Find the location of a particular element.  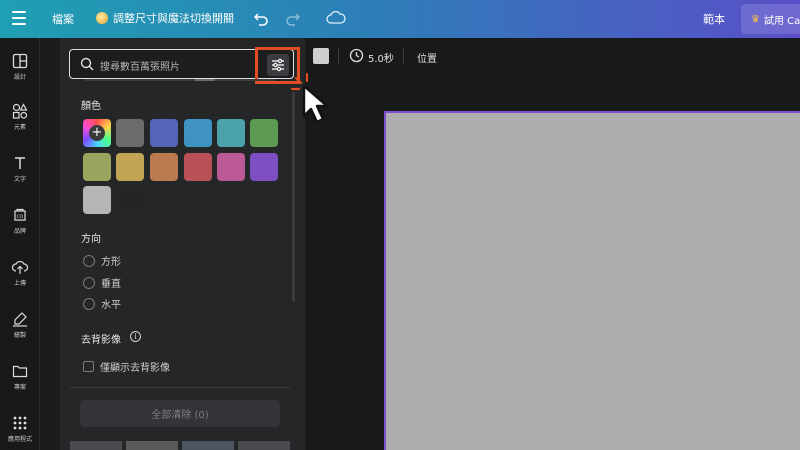

orientation-radio-horizontal: 水平 is located at coordinates (102, 303).